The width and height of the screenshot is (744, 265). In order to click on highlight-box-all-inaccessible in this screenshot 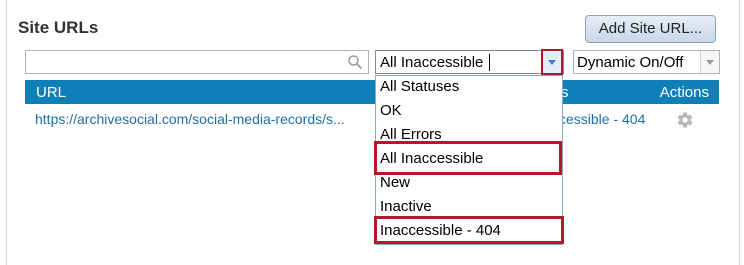, I will do `click(468, 158)`.